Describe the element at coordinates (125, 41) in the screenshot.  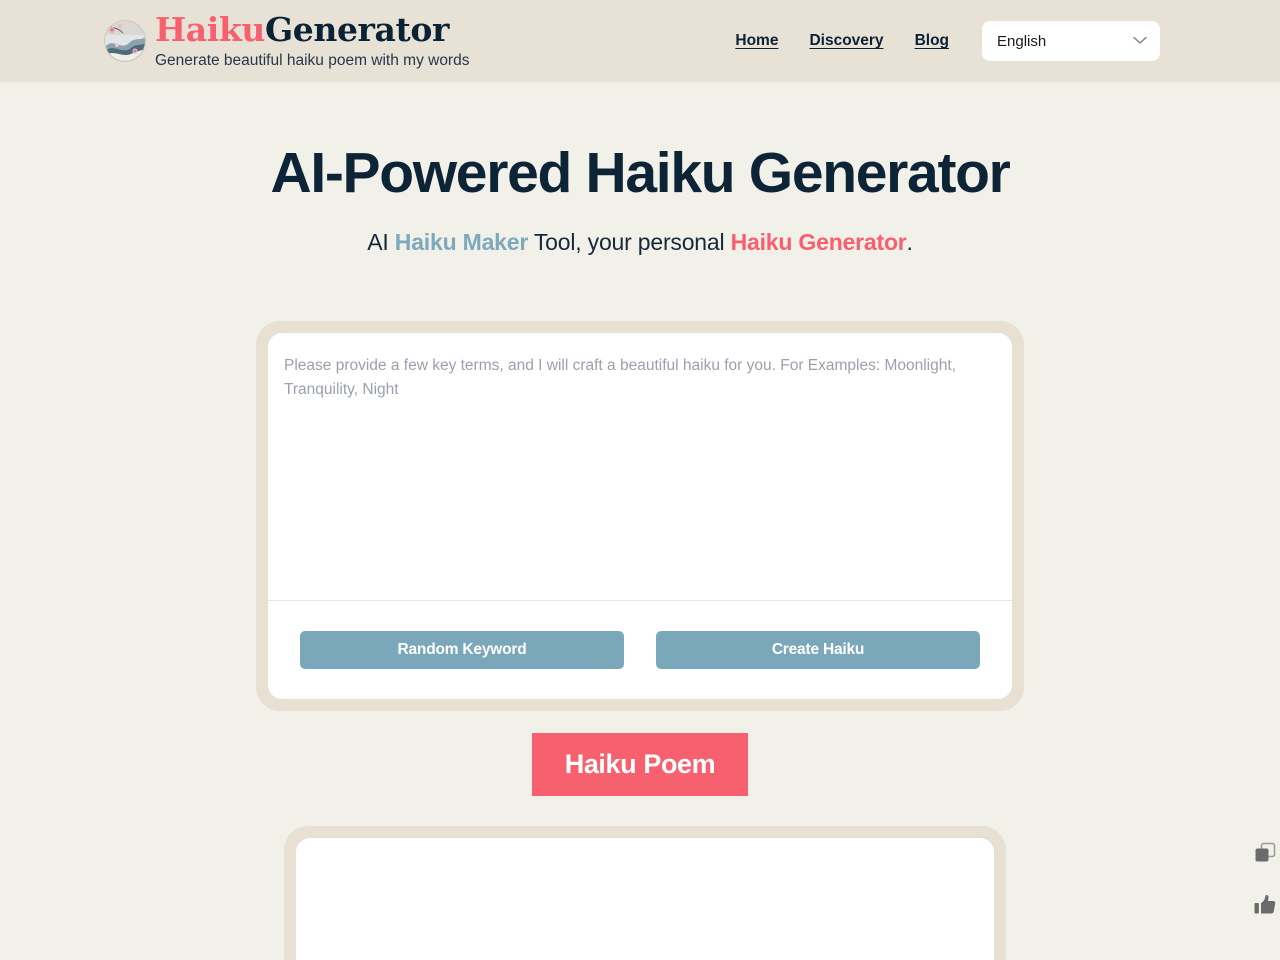
I see `haiku-circle-illustration-icon` at that location.